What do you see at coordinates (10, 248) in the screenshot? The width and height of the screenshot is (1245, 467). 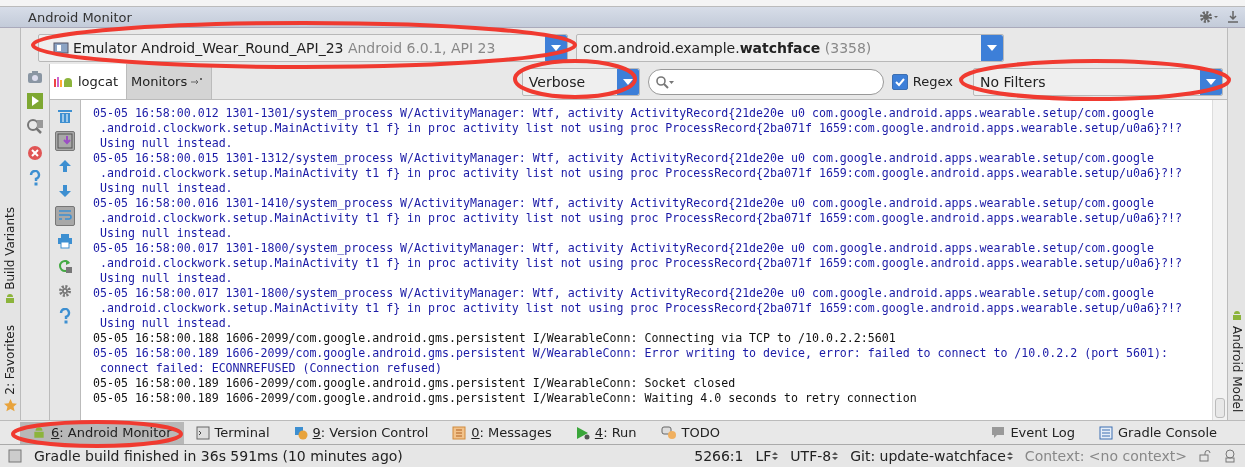 I see `tool-window-tab: Build Variants` at bounding box center [10, 248].